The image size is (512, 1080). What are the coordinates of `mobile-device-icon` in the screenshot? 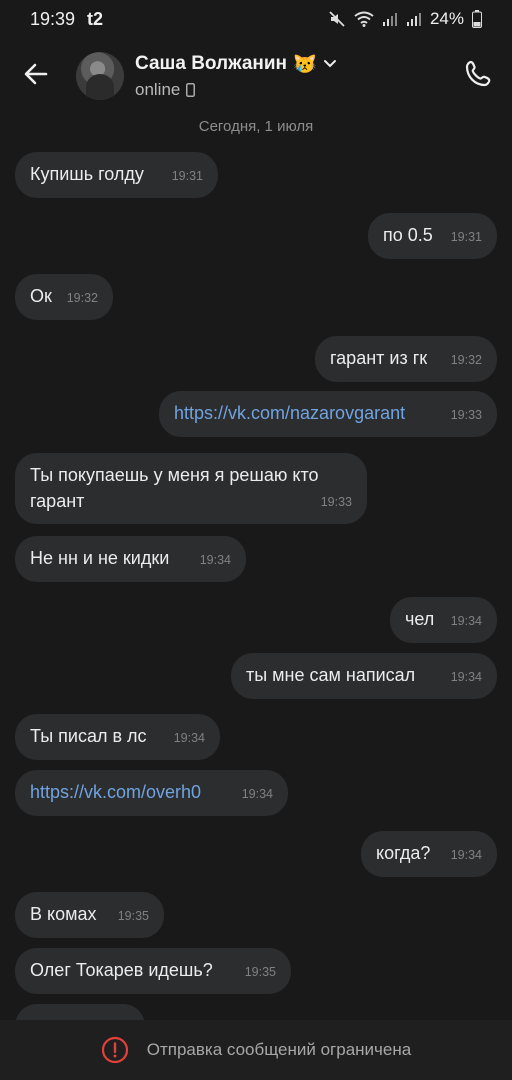 It's located at (191, 90).